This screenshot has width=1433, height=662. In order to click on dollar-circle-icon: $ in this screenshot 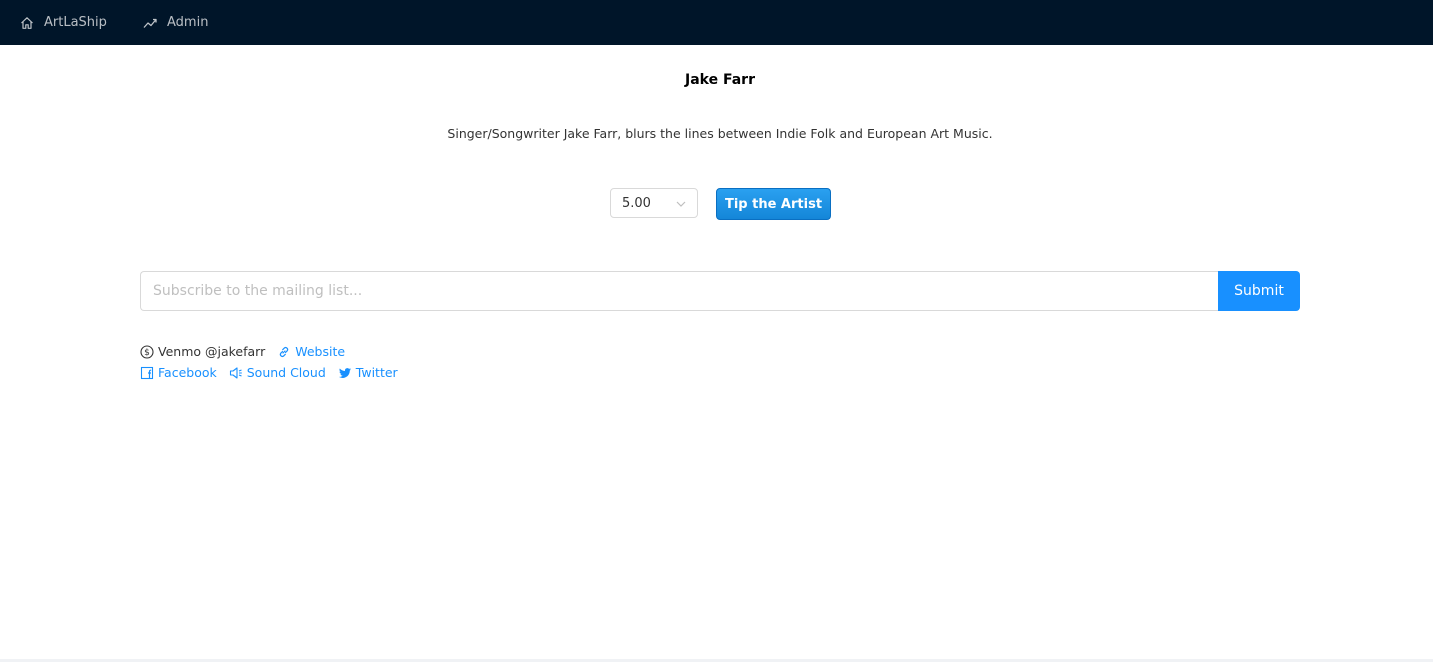, I will do `click(147, 351)`.